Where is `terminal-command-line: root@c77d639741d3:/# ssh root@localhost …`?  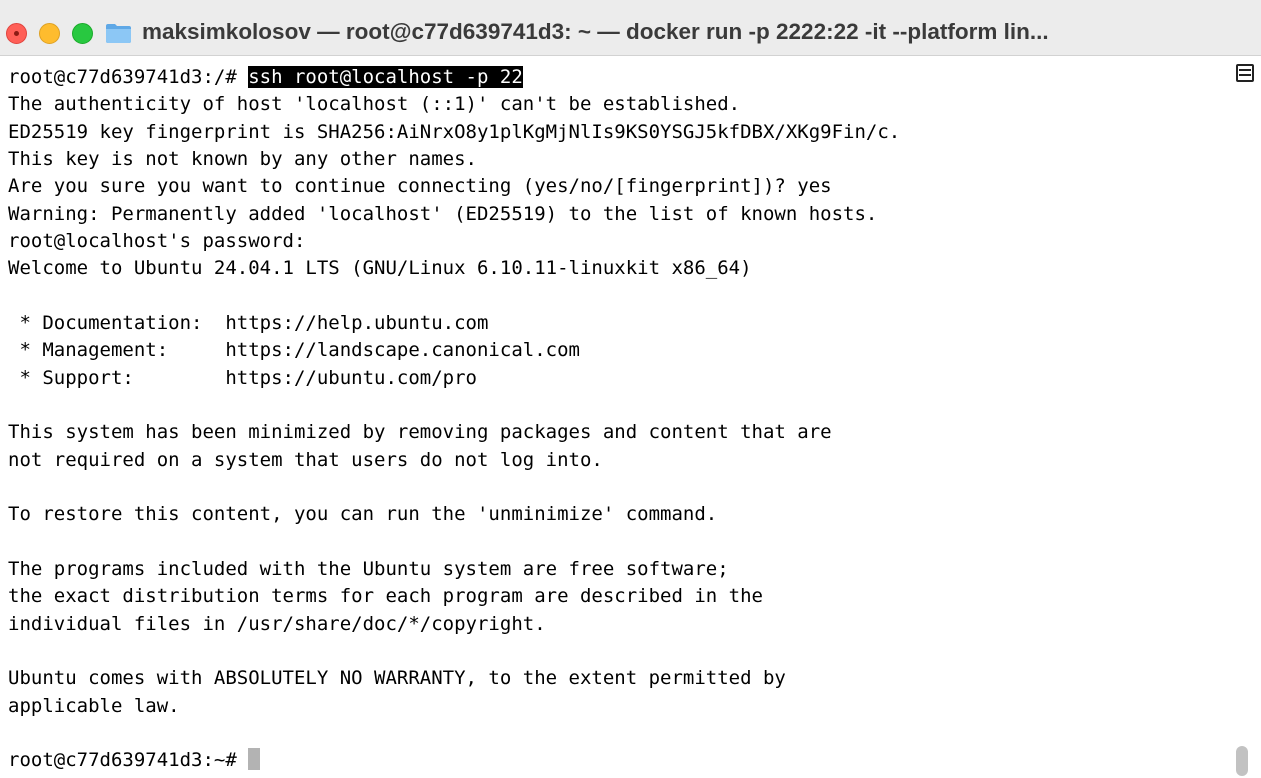
terminal-command-line: root@c77d639741d3:/# ssh root@localhost … is located at coordinates (265, 77).